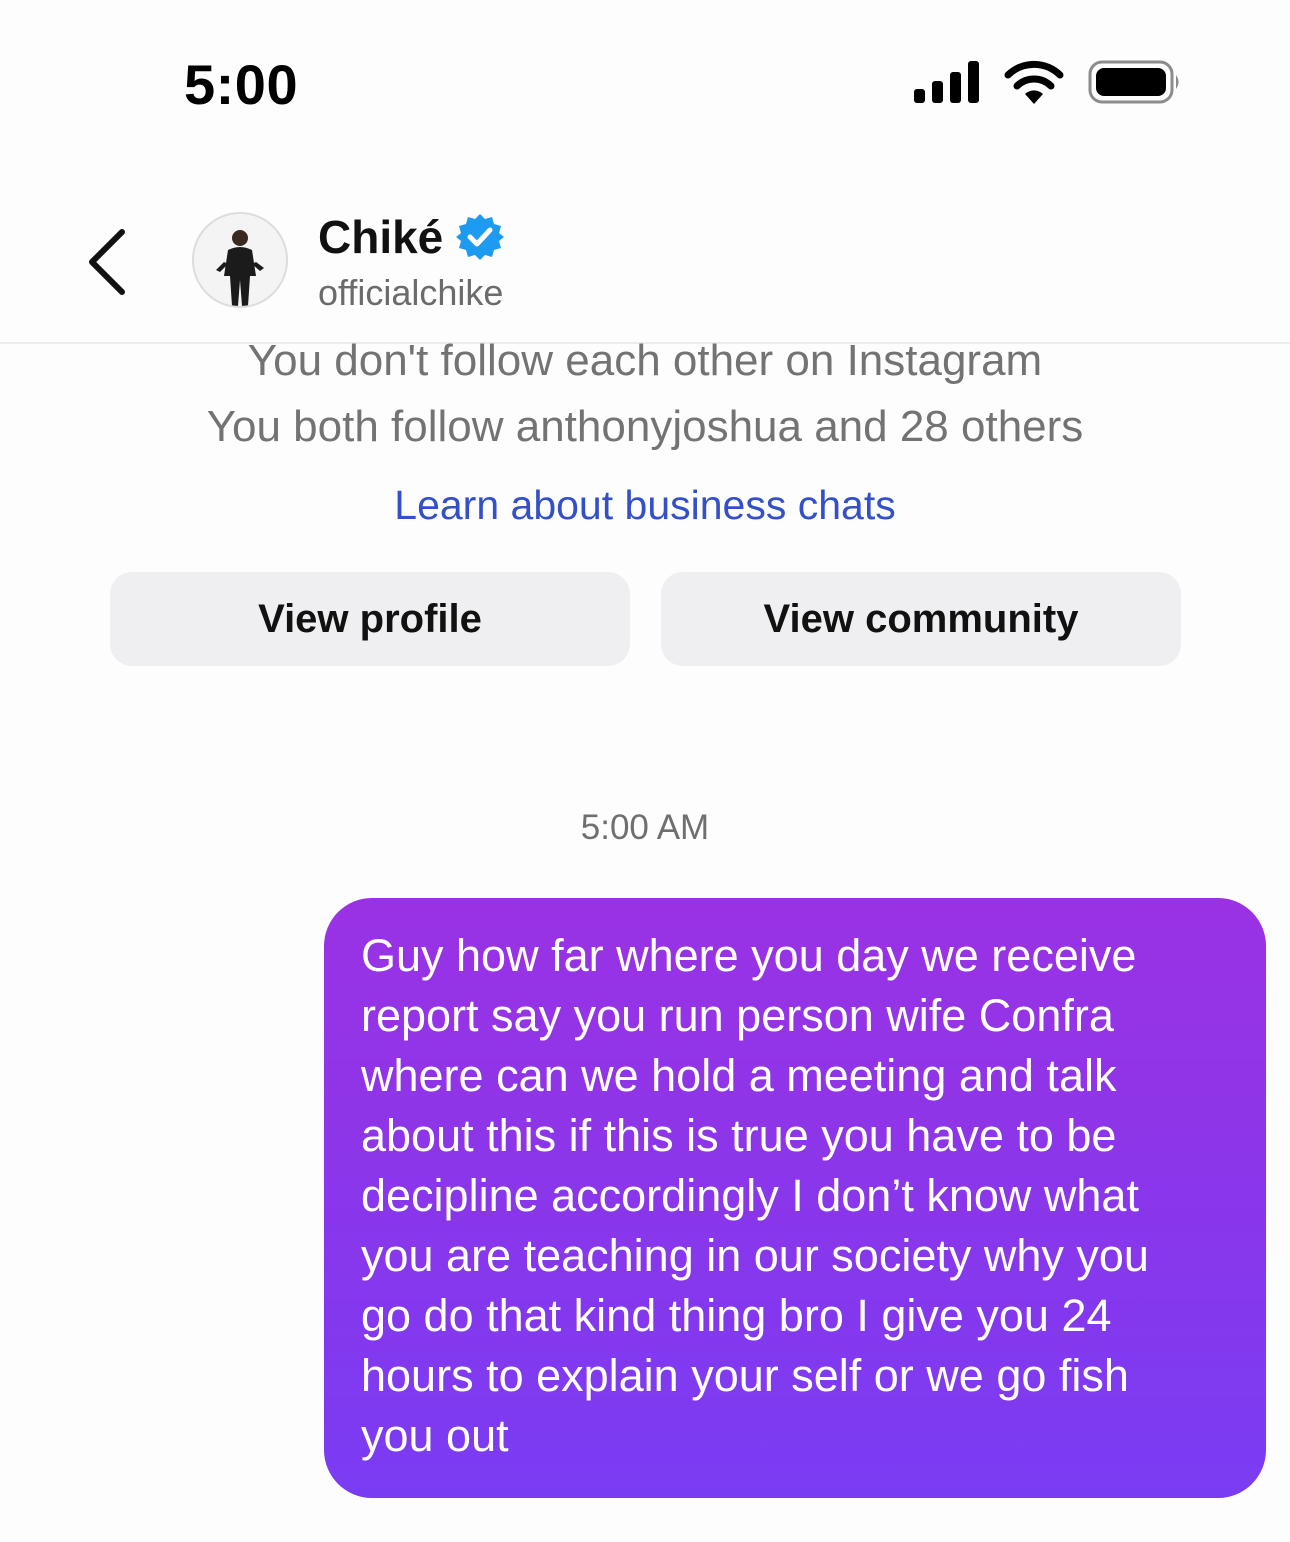  What do you see at coordinates (921, 619) in the screenshot?
I see `view-community-button: View community` at bounding box center [921, 619].